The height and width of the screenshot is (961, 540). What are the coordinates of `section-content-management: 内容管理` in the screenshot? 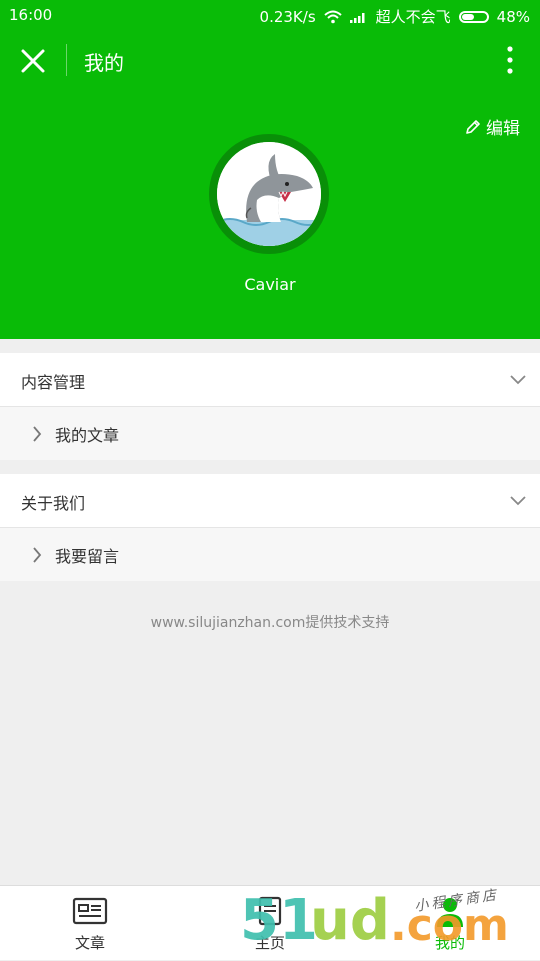 It's located at (270, 380).